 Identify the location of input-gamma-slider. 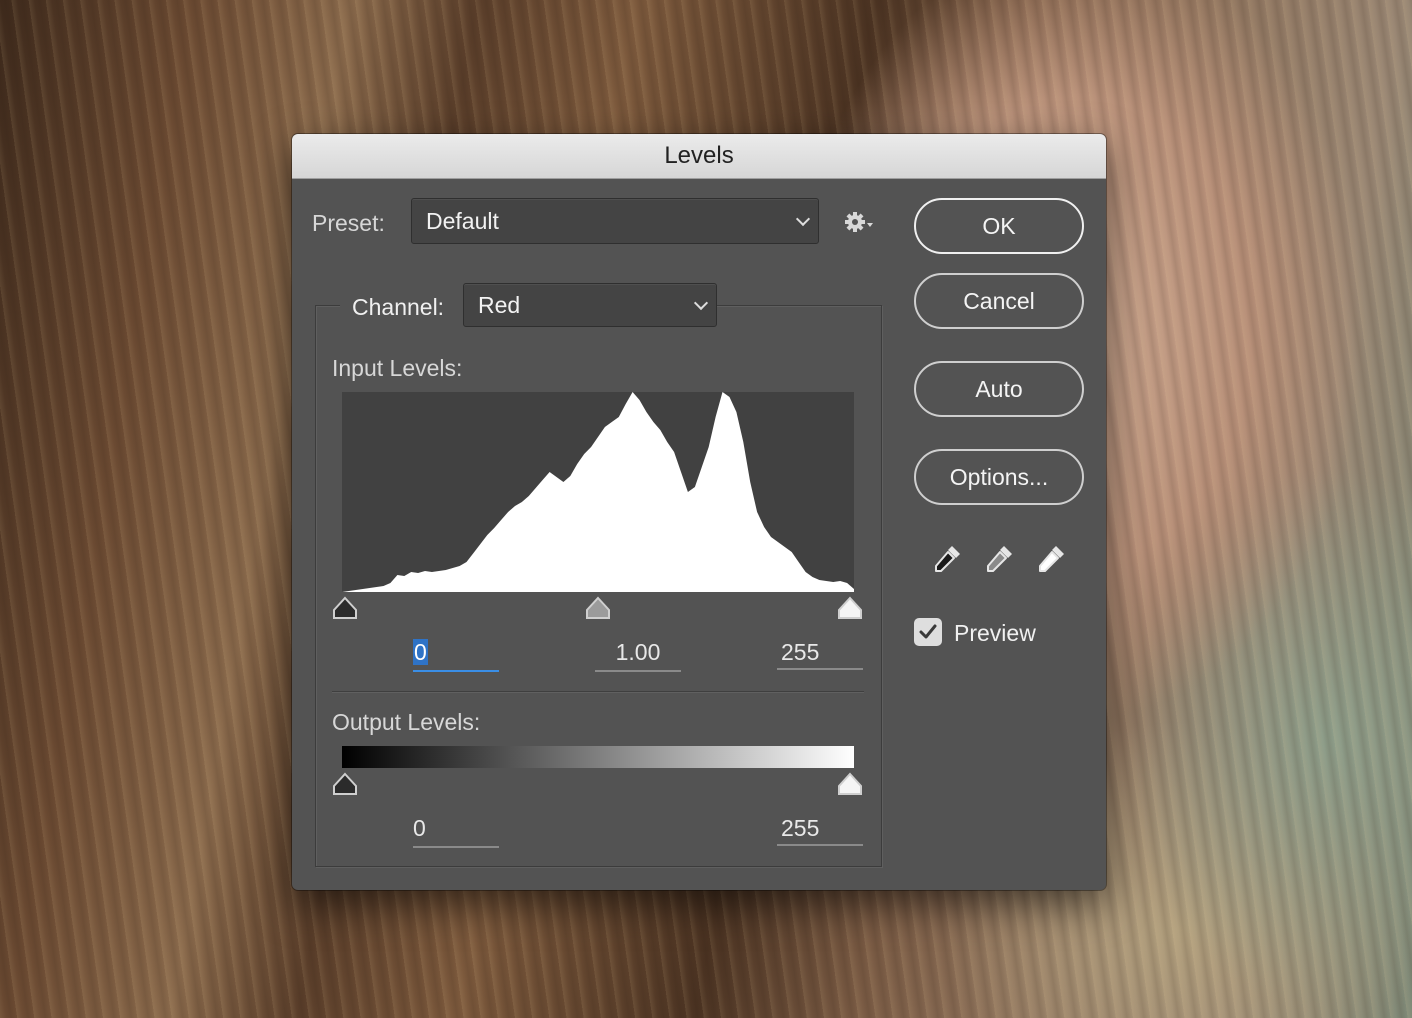
(598, 608).